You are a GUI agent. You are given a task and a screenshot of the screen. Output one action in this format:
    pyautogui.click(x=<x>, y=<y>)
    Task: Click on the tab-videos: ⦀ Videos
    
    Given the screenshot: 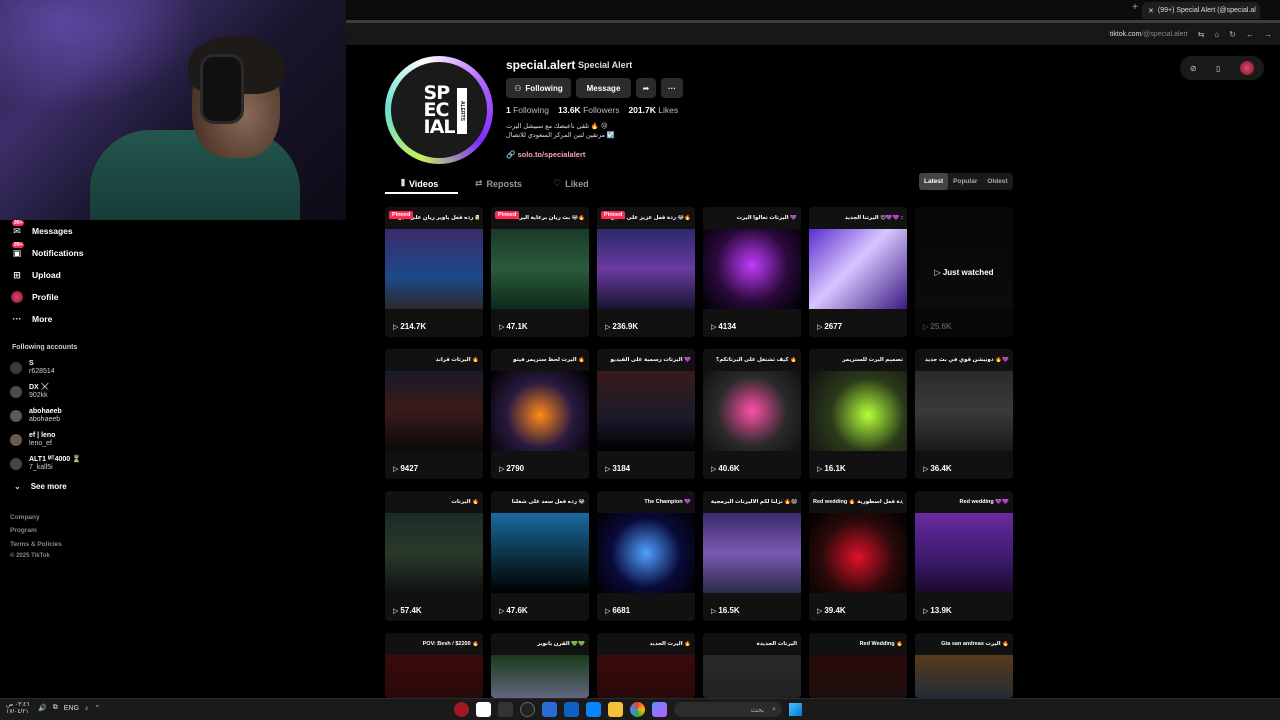 What is the action you would take?
    pyautogui.click(x=419, y=183)
    